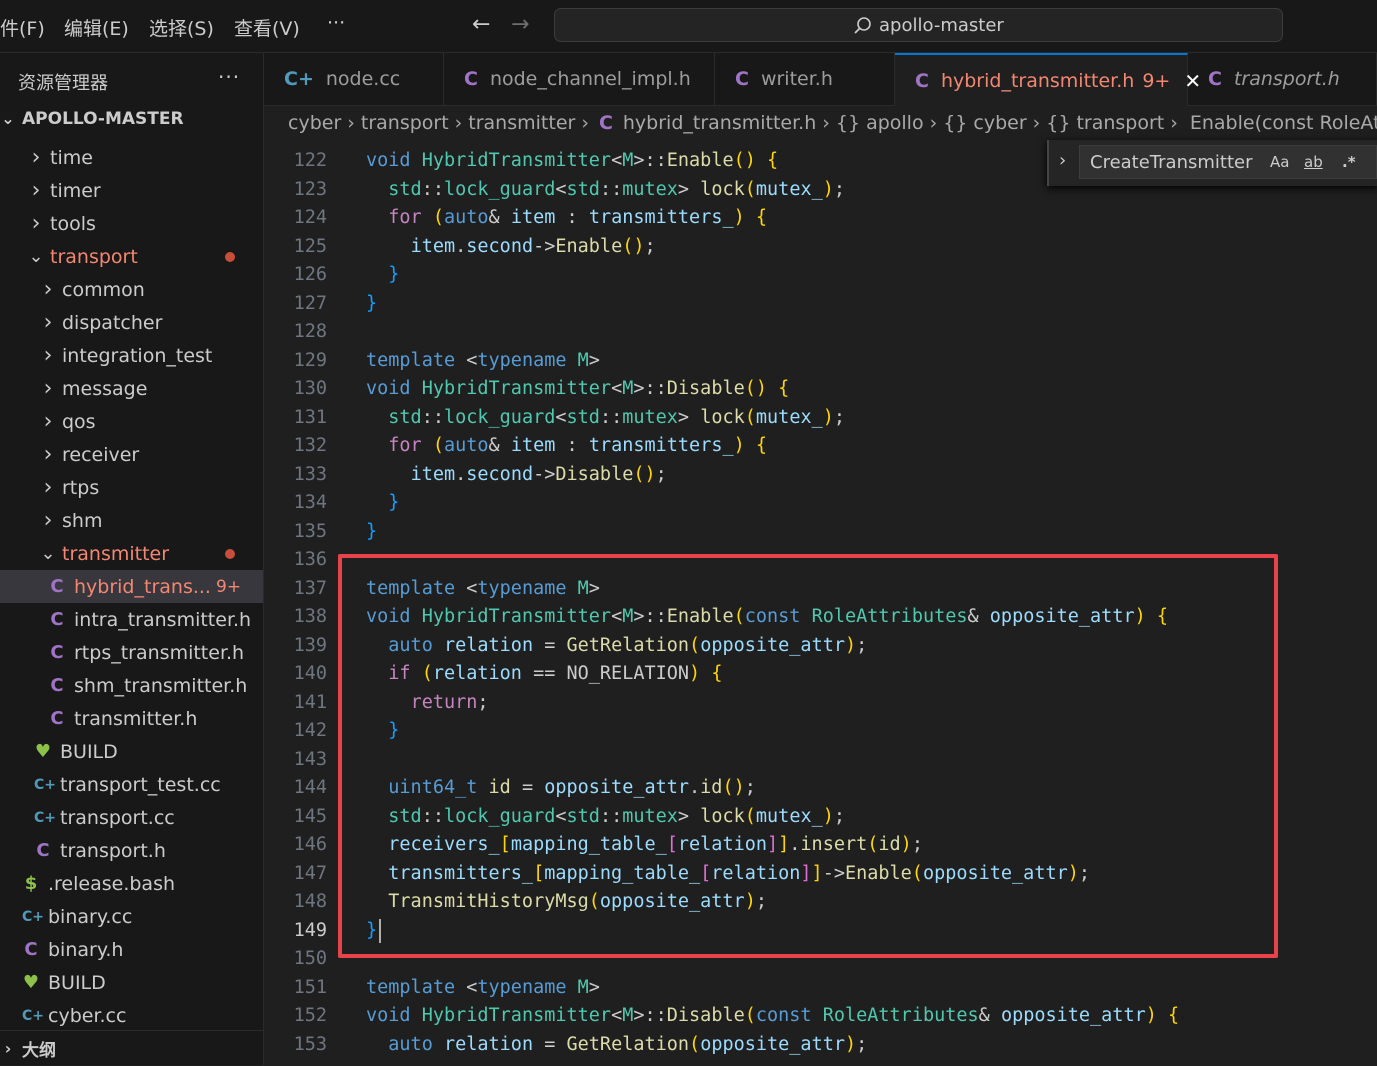  I want to click on code-line: 151 template <typename M>, so click(820, 988).